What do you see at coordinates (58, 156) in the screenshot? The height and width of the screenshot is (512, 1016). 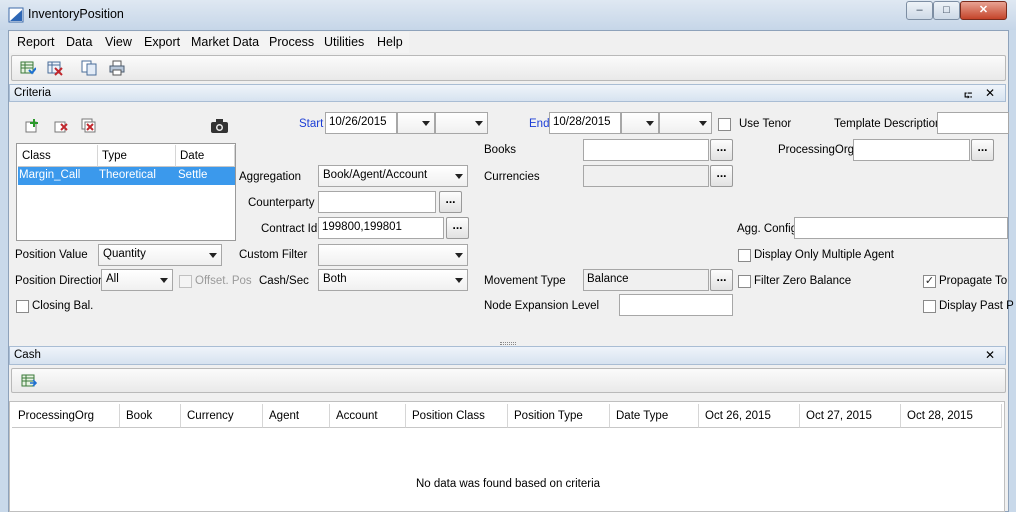 I see `column-header-class: Class` at bounding box center [58, 156].